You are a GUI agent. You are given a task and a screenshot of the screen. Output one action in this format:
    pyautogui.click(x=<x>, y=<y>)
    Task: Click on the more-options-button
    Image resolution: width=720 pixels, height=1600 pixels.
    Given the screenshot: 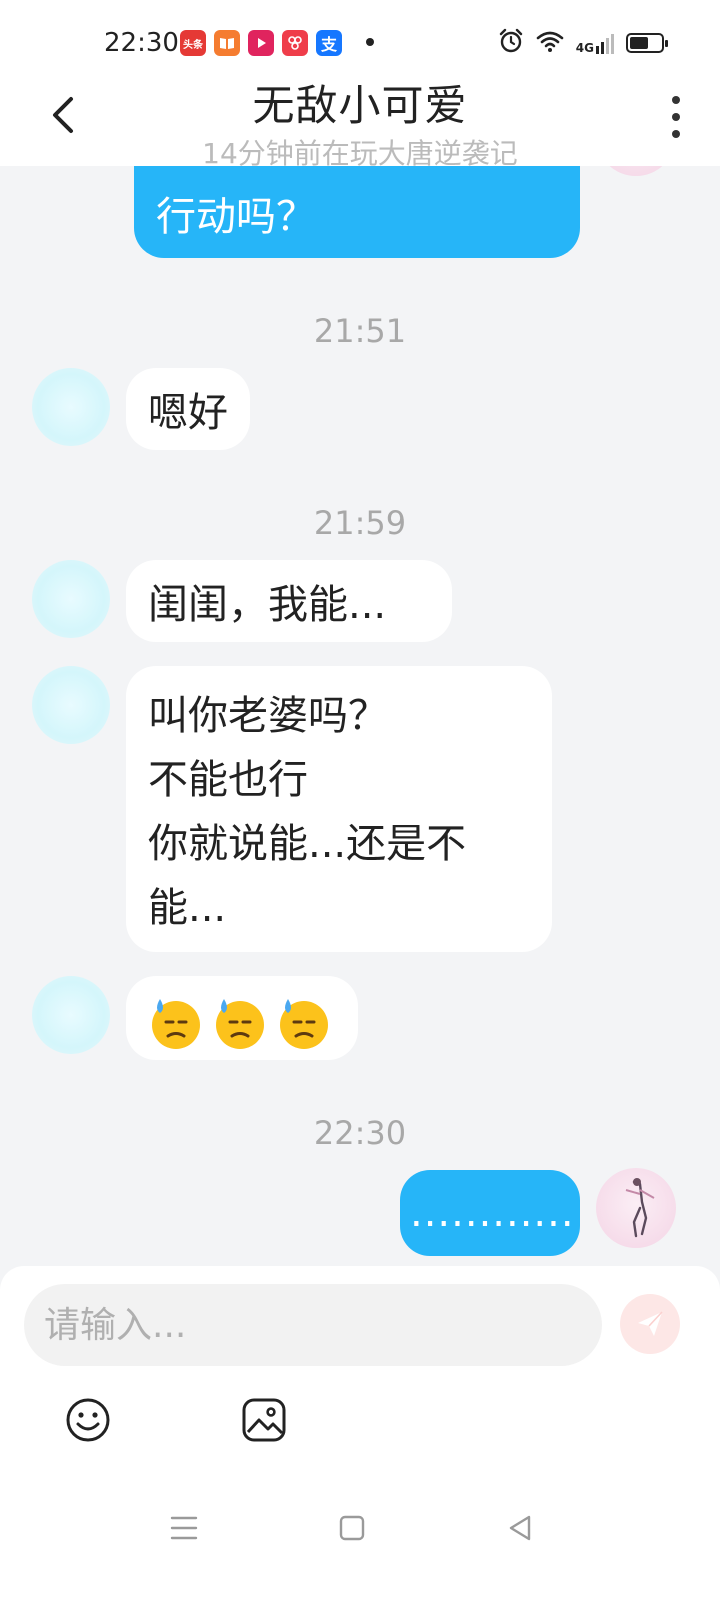 What is the action you would take?
    pyautogui.click(x=676, y=117)
    